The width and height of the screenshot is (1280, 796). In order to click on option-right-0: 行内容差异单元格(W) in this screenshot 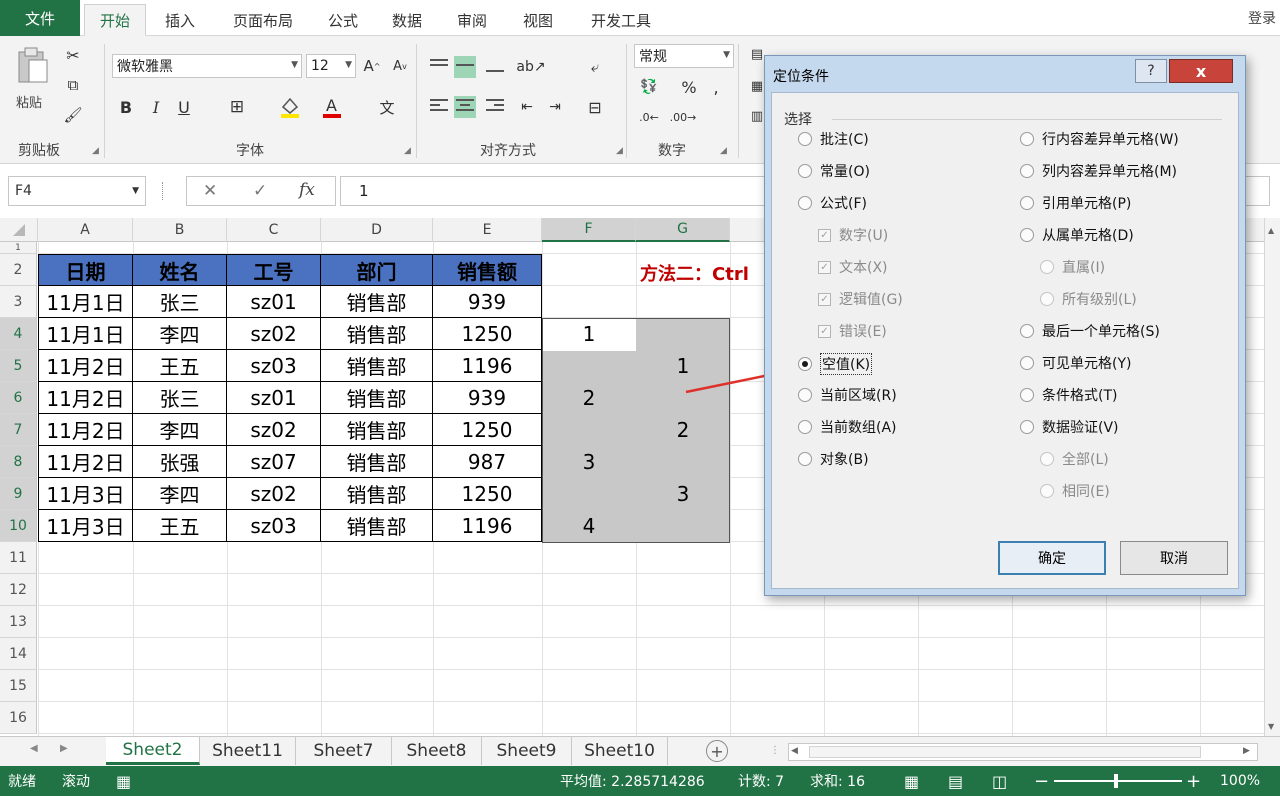, I will do `click(1099, 139)`.